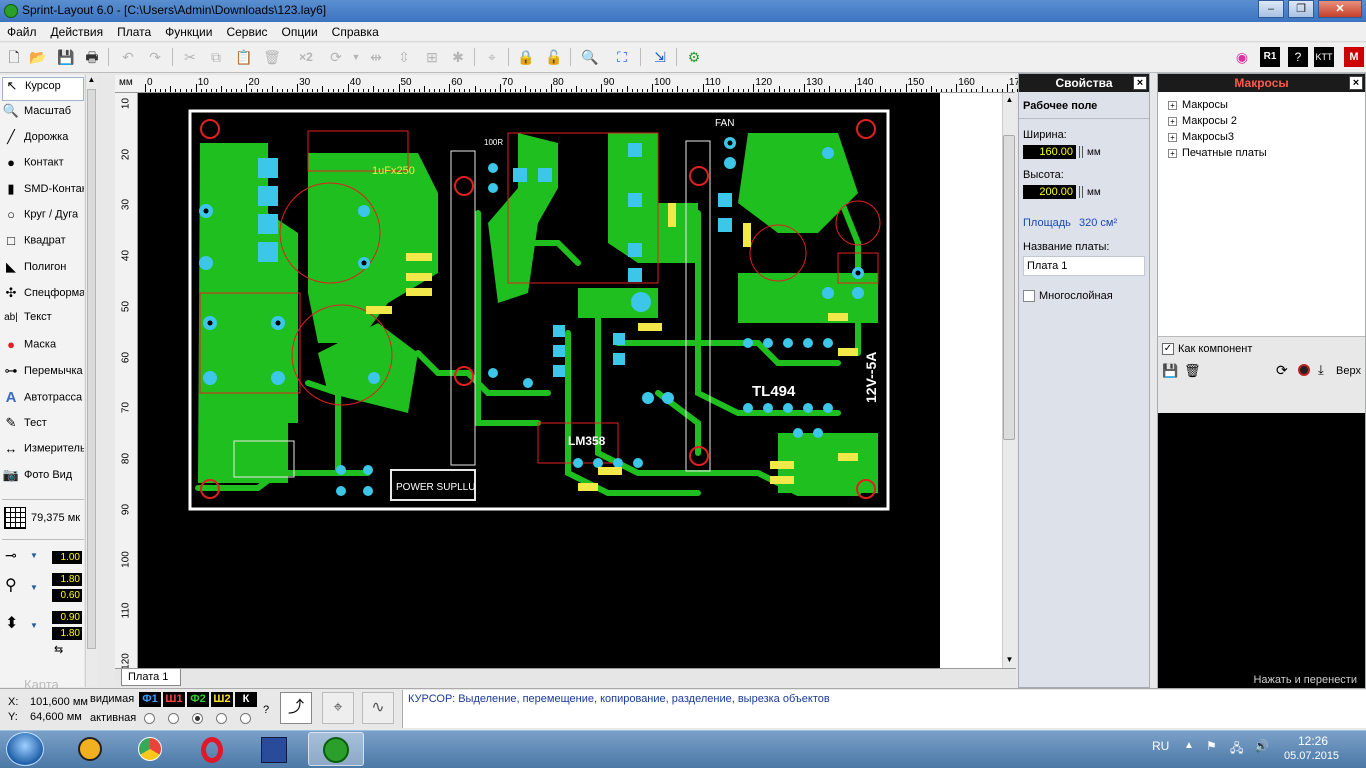 The width and height of the screenshot is (1366, 768). I want to click on task-sprint-layout, so click(336, 749).